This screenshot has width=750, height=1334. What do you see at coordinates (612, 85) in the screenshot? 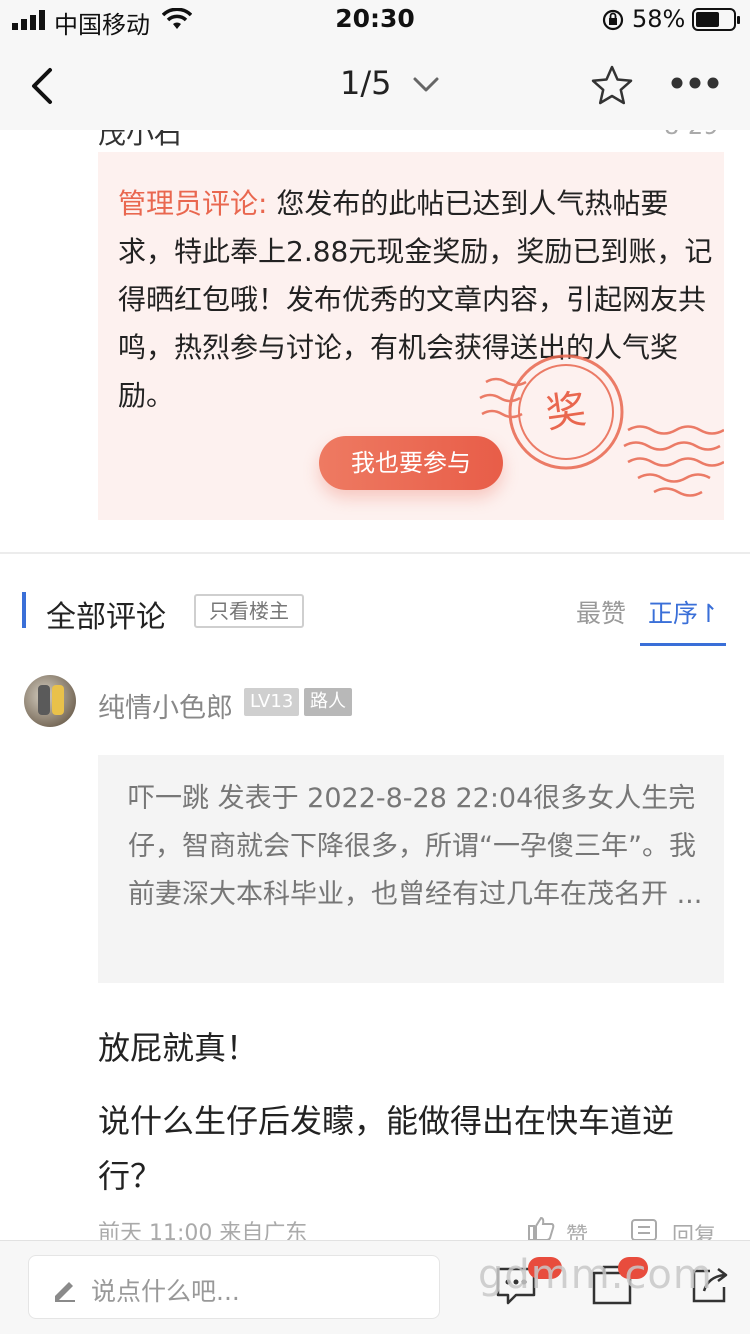
I see `star-icon` at bounding box center [612, 85].